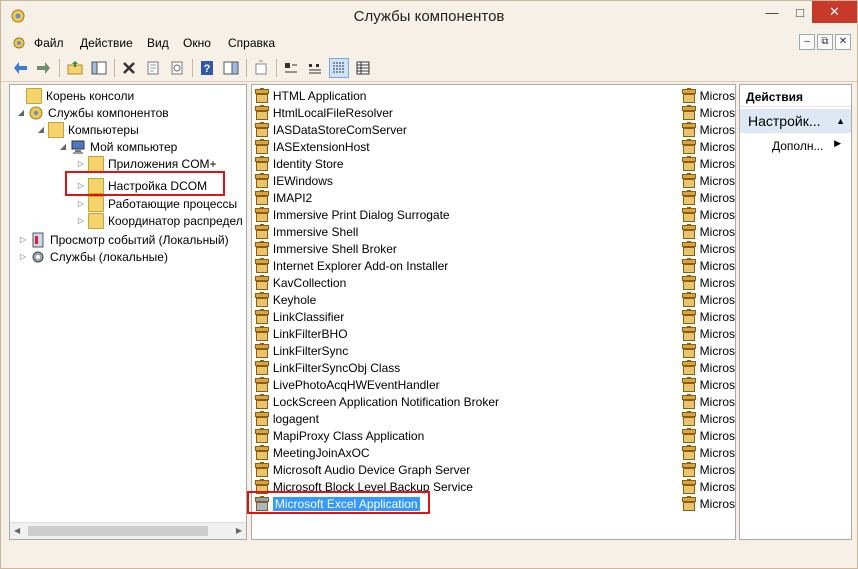 This screenshot has width=858, height=569. I want to click on list-item-name: LinkClassifier, so click(308, 316).